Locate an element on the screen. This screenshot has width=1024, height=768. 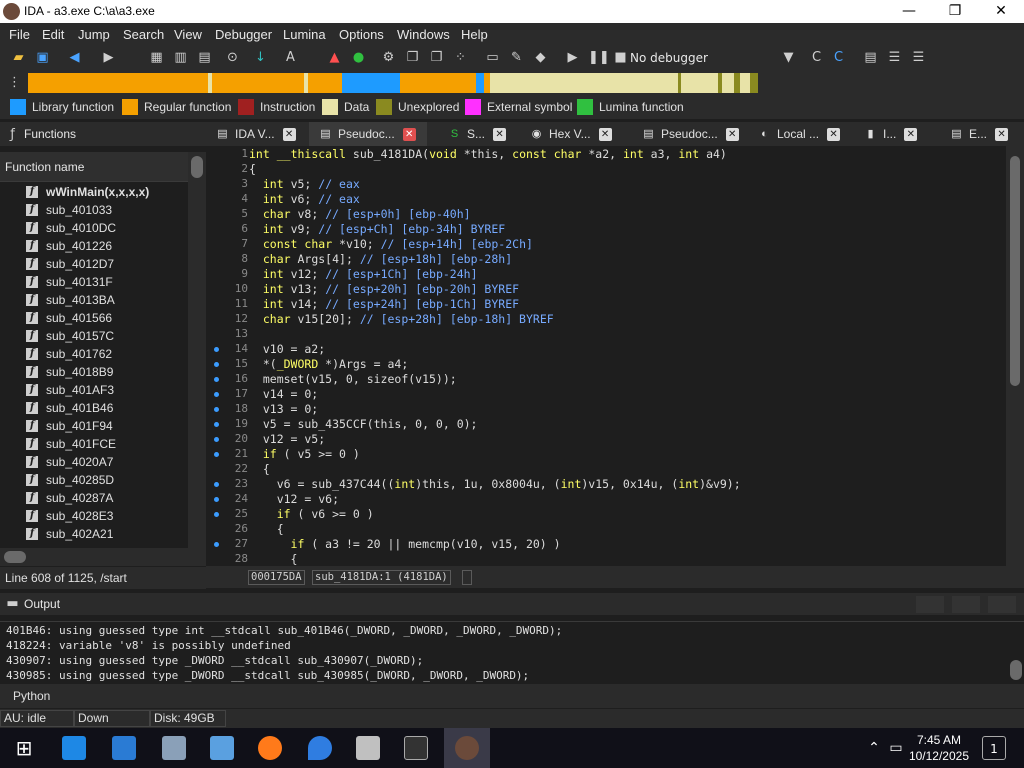
code-line: char Args[4]; // [esp+18h] [ebp-28h] is located at coordinates (380, 259).